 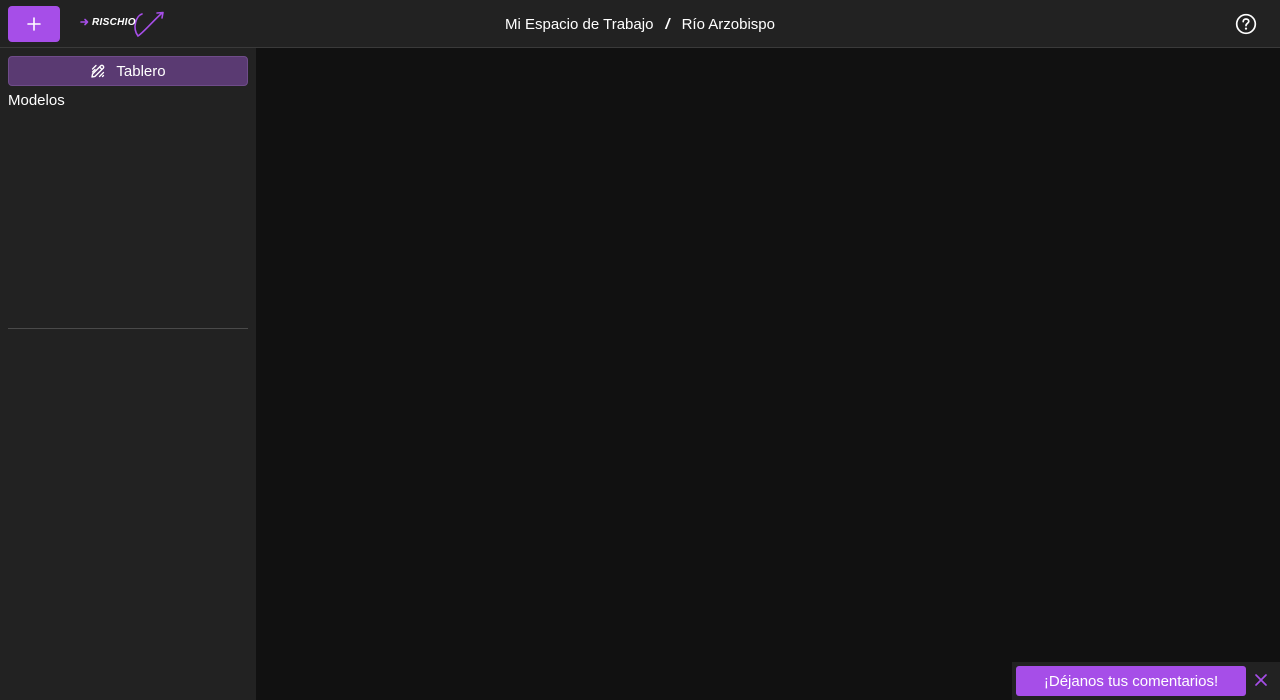 I want to click on rischio-logo: RISCHIO, so click(x=124, y=25).